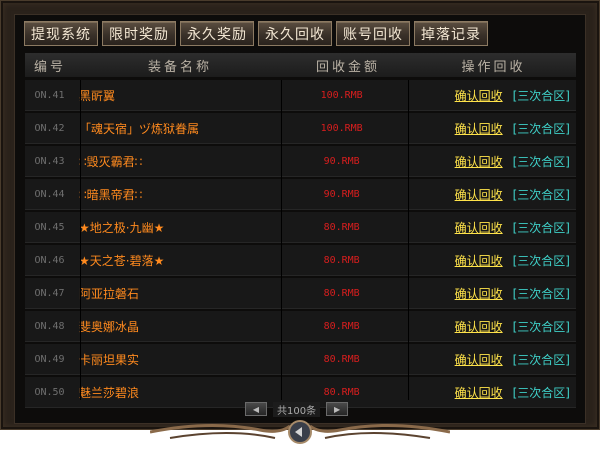  Describe the element at coordinates (122, 227) in the screenshot. I see `row-item-name: ★地之极·九幽★` at that location.